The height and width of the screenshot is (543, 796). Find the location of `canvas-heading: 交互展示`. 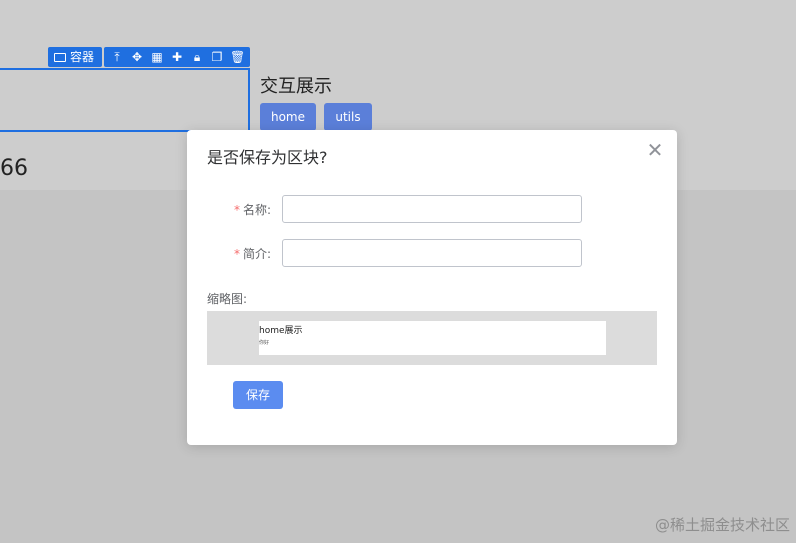

canvas-heading: 交互展示 is located at coordinates (296, 86).